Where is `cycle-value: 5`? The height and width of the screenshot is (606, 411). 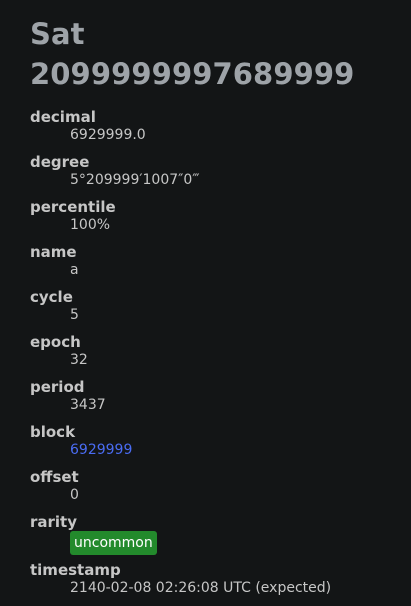
cycle-value: 5 is located at coordinates (74, 315).